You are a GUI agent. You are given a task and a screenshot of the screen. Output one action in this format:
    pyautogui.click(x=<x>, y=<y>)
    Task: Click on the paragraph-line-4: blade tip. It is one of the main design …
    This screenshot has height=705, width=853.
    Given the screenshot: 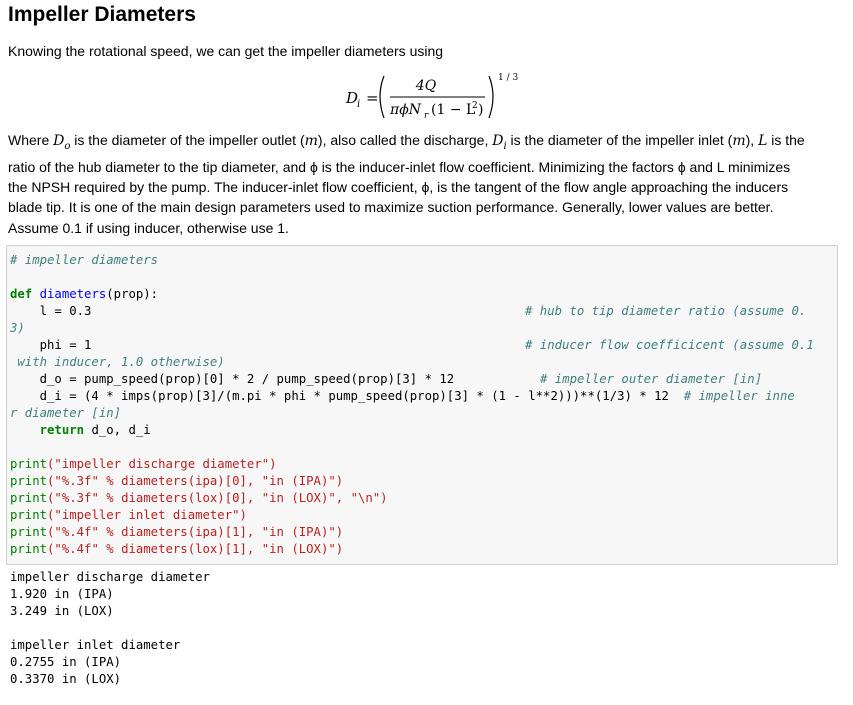 What is the action you would take?
    pyautogui.click(x=391, y=207)
    